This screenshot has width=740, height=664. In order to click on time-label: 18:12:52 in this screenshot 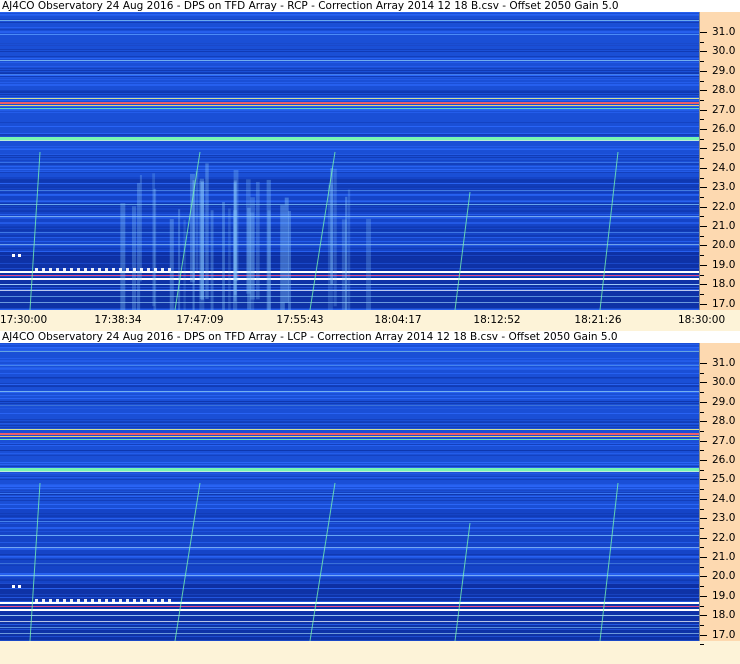, I will do `click(497, 320)`.